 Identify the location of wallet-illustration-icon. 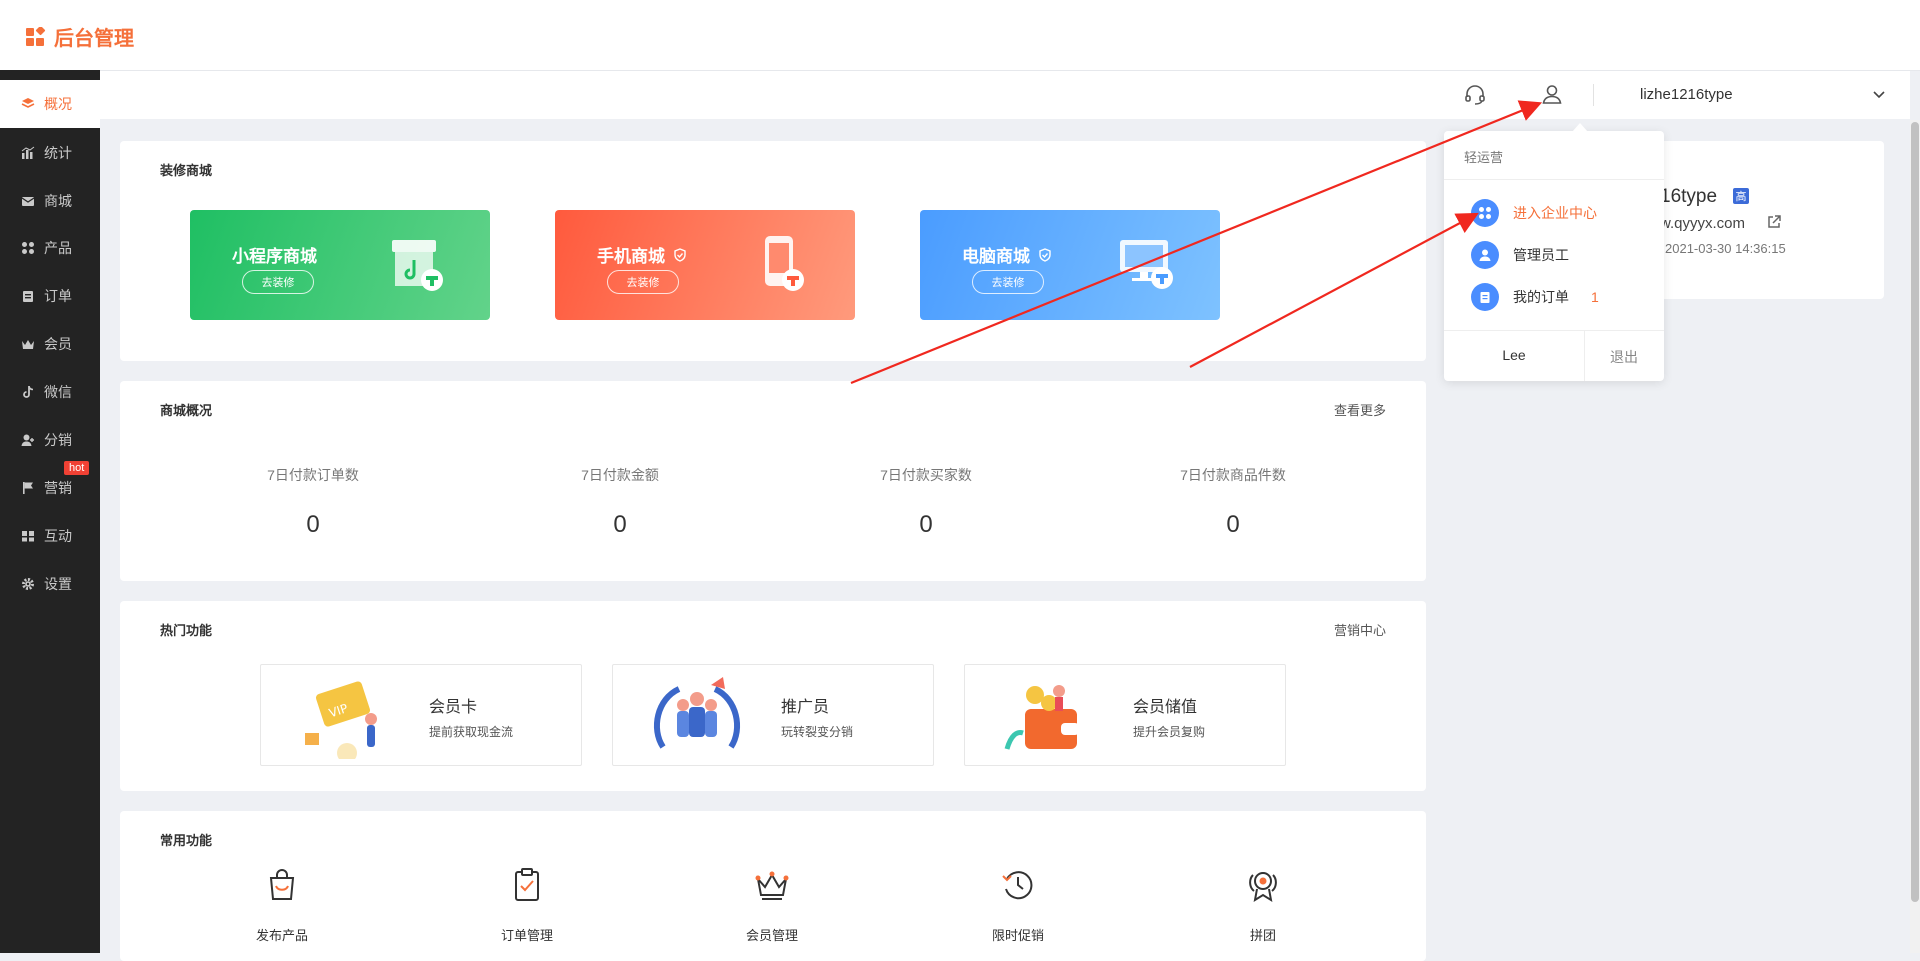
(1041, 717).